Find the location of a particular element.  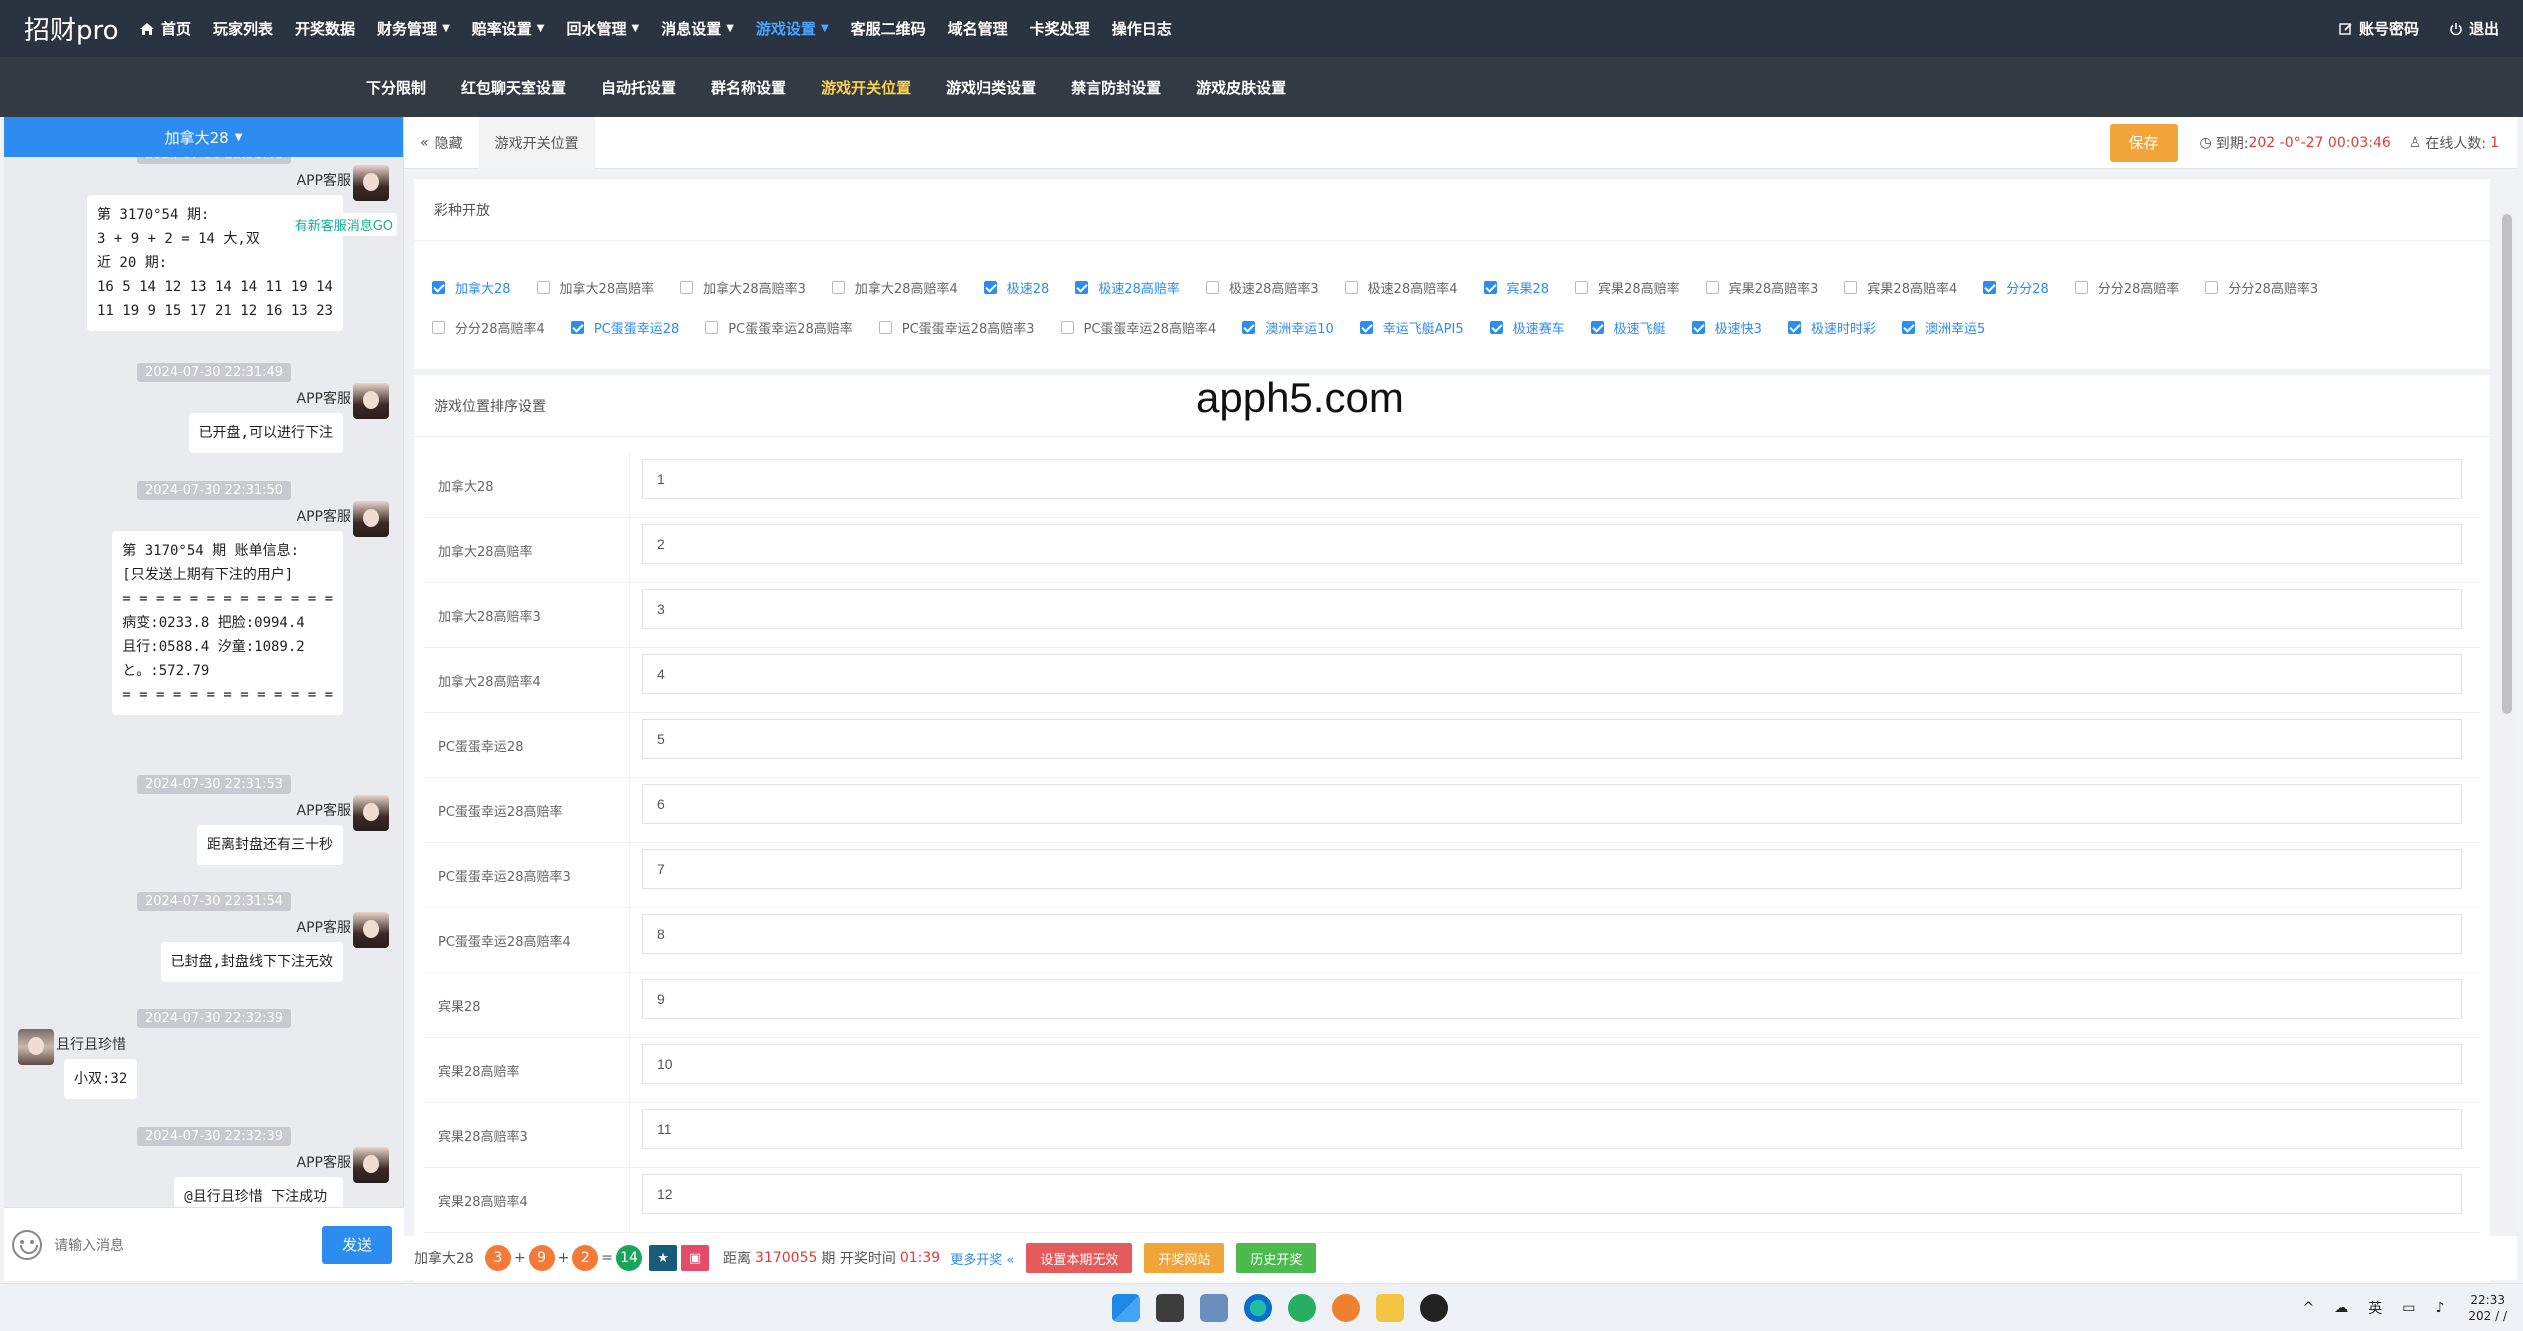

sub-menu-item-7: 游戏皮肤设置 is located at coordinates (1241, 87).